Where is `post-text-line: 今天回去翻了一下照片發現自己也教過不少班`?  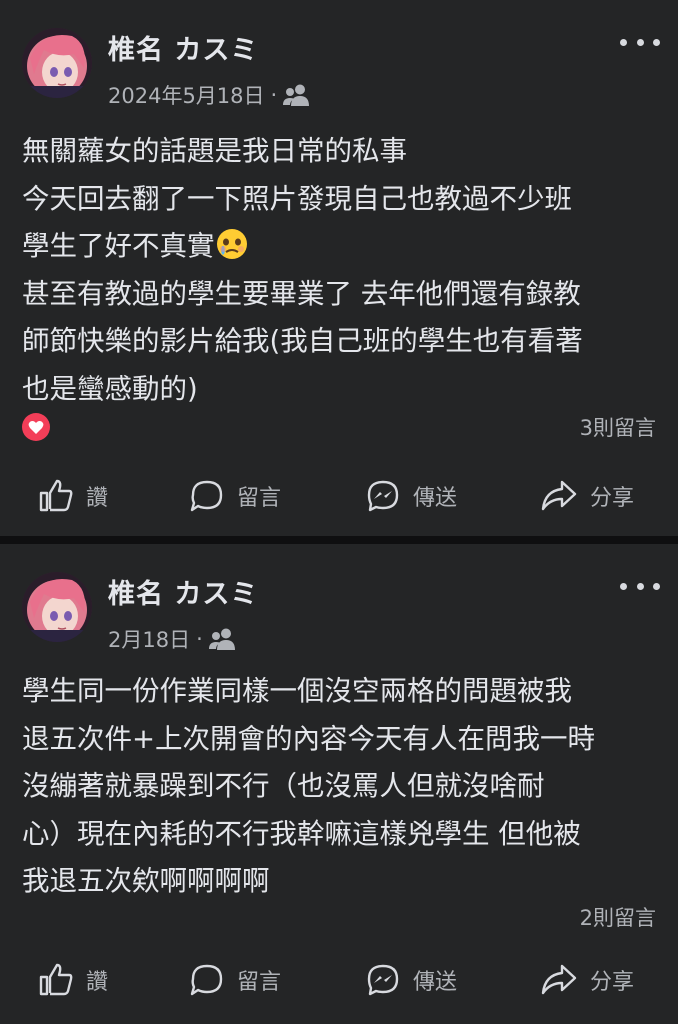
post-text-line: 今天回去翻了一下照片發現自己也教過不少班 is located at coordinates (297, 198).